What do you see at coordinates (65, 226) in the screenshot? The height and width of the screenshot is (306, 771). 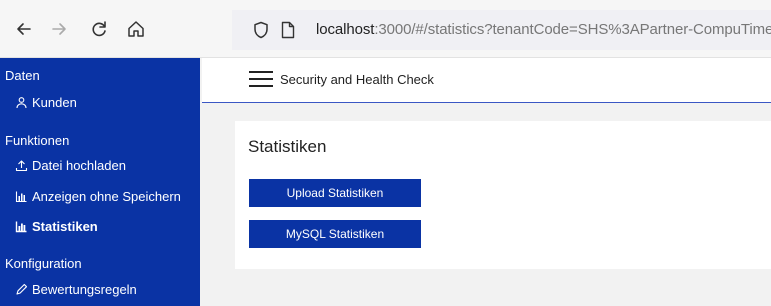 I see `sidebar-item-label: Statistiken` at bounding box center [65, 226].